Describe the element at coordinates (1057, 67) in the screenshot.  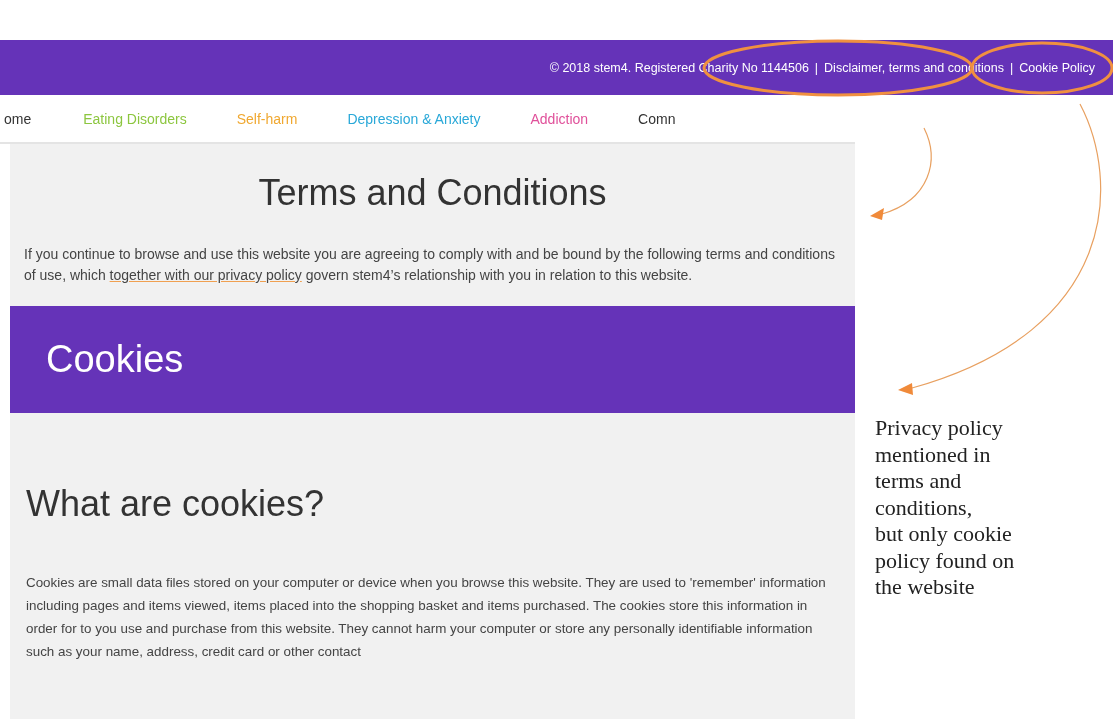
I see `footer-link: Cookie Policy` at that location.